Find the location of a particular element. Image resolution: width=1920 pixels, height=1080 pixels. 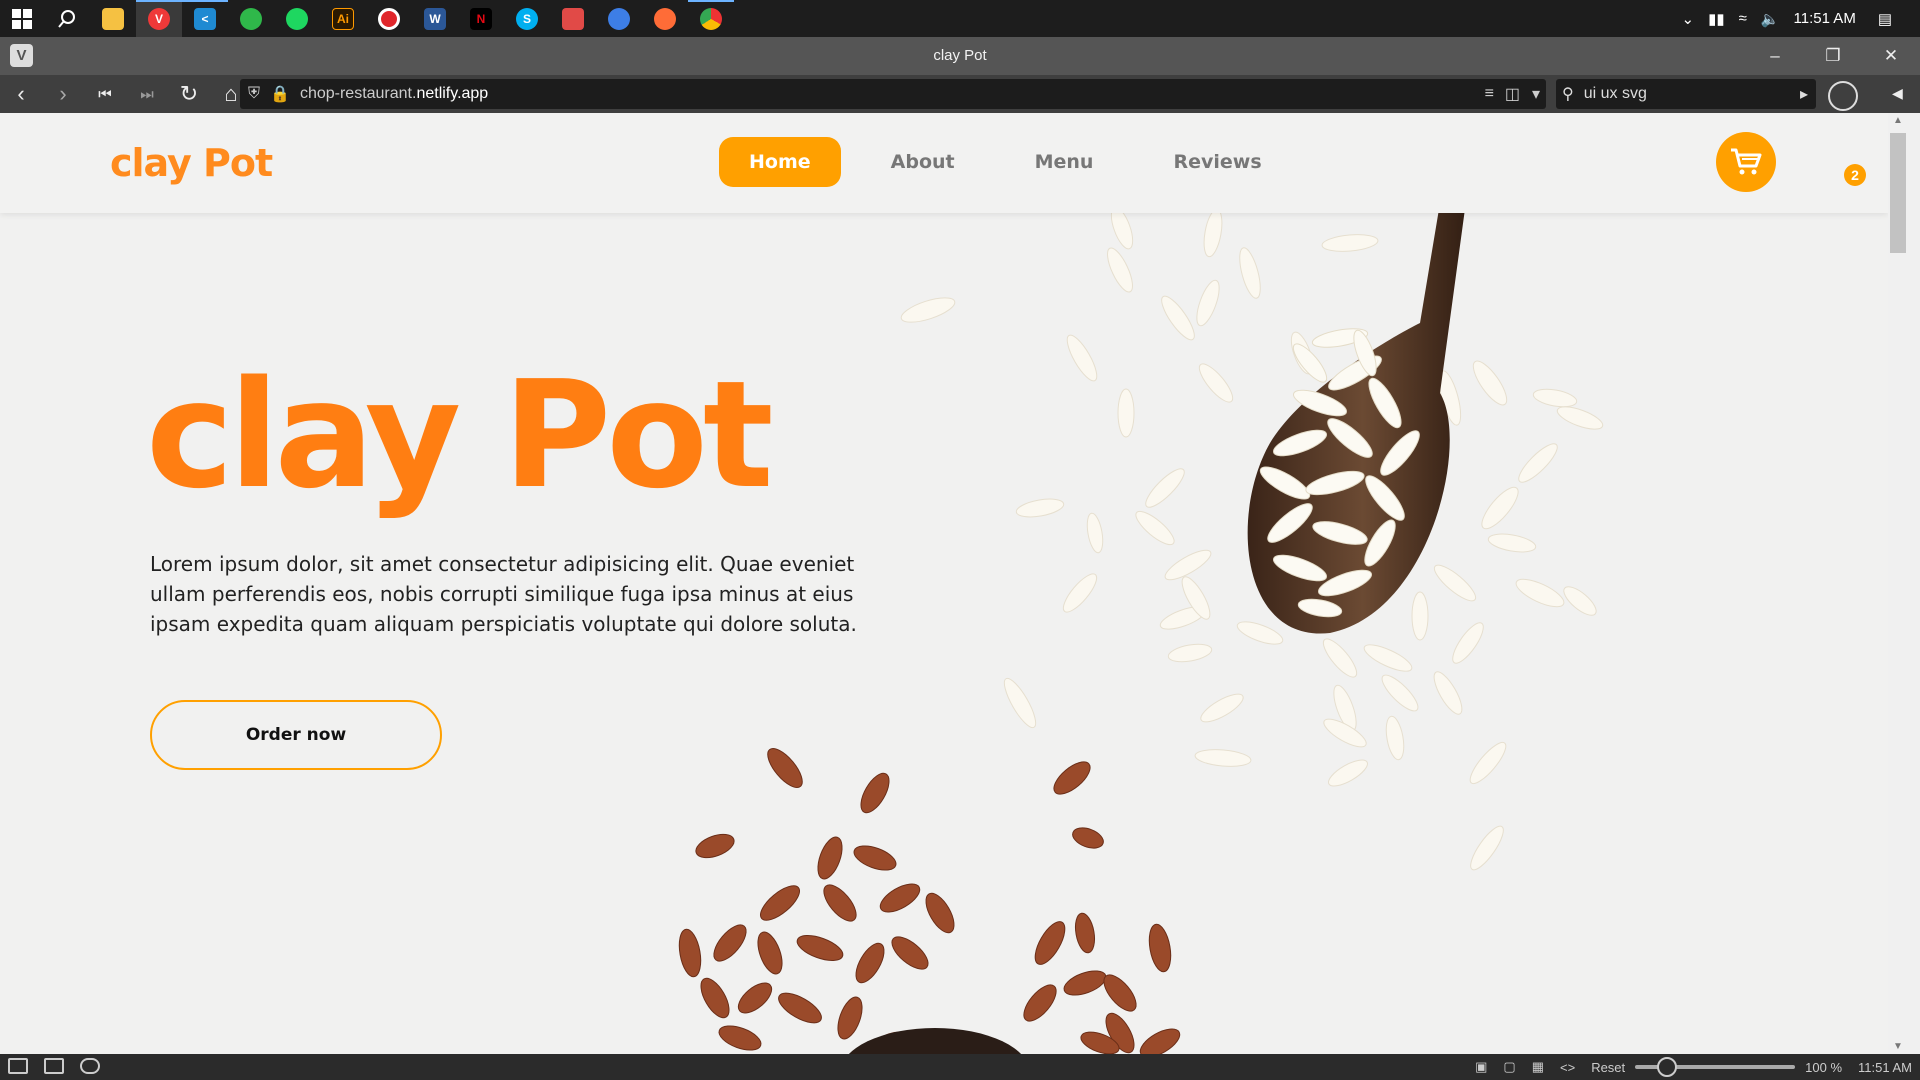

zoom-reset: Reset is located at coordinates (1608, 1067).